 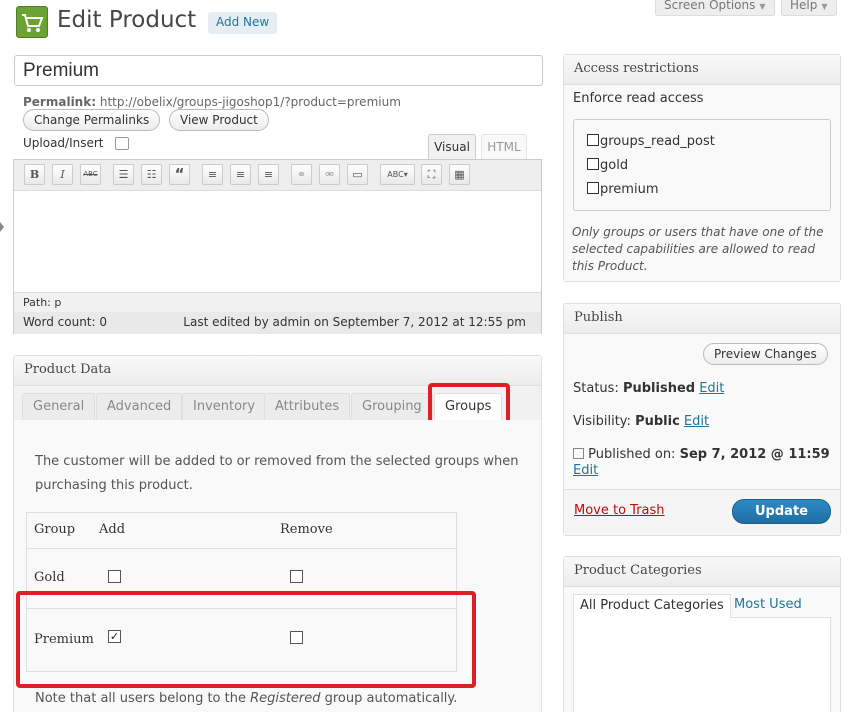 What do you see at coordinates (638, 98) in the screenshot?
I see `enforce-read-access-label: Enforce read access` at bounding box center [638, 98].